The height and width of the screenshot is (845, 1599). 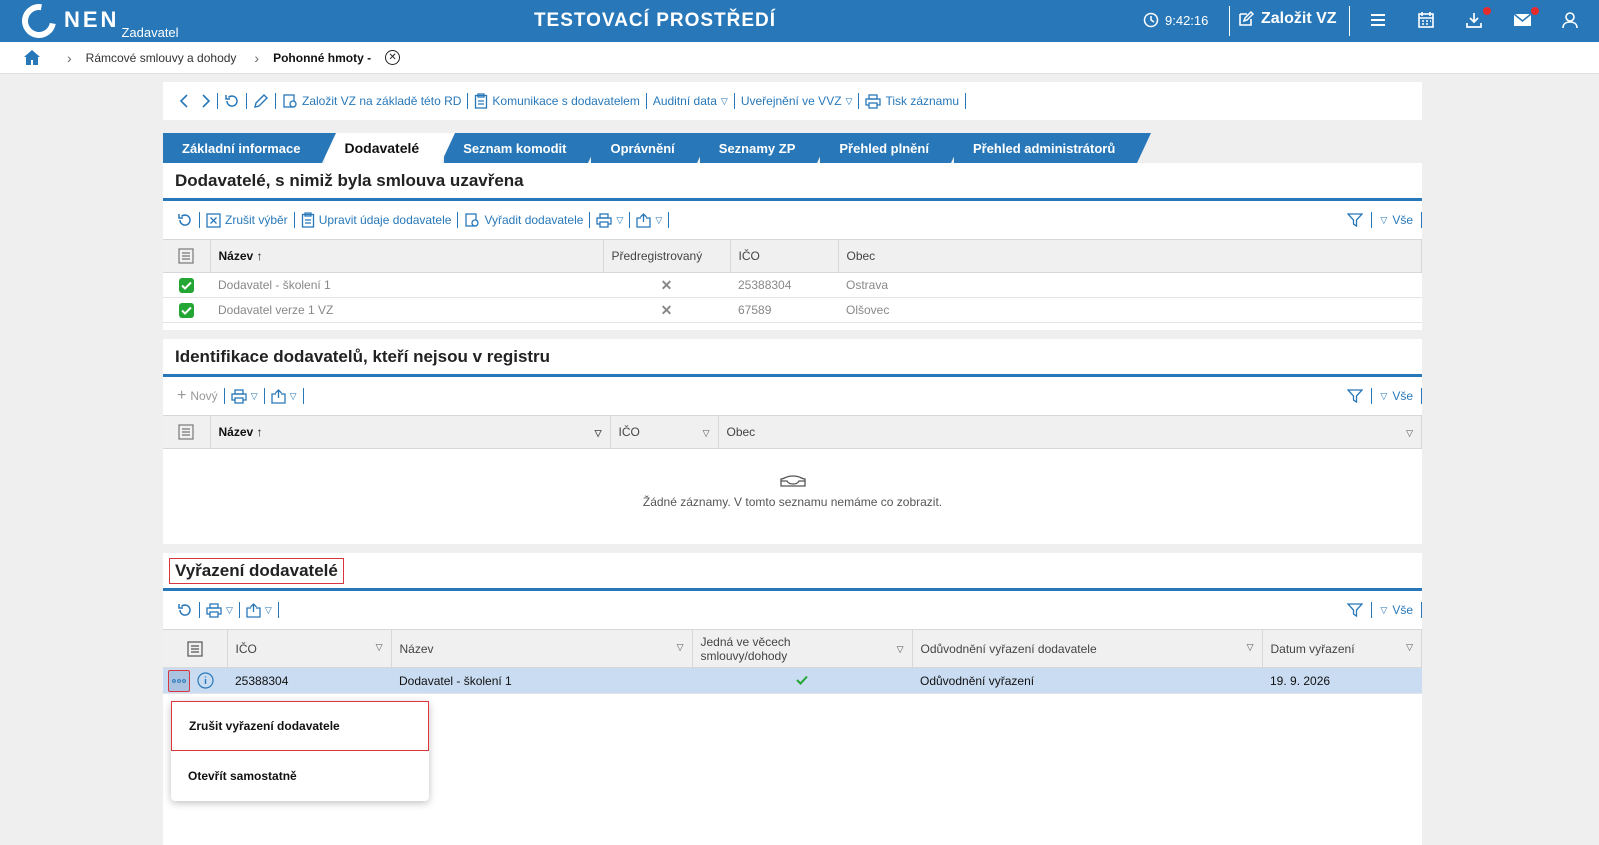 What do you see at coordinates (259, 256) in the screenshot?
I see `sort-ascending-icon: ↑` at bounding box center [259, 256].